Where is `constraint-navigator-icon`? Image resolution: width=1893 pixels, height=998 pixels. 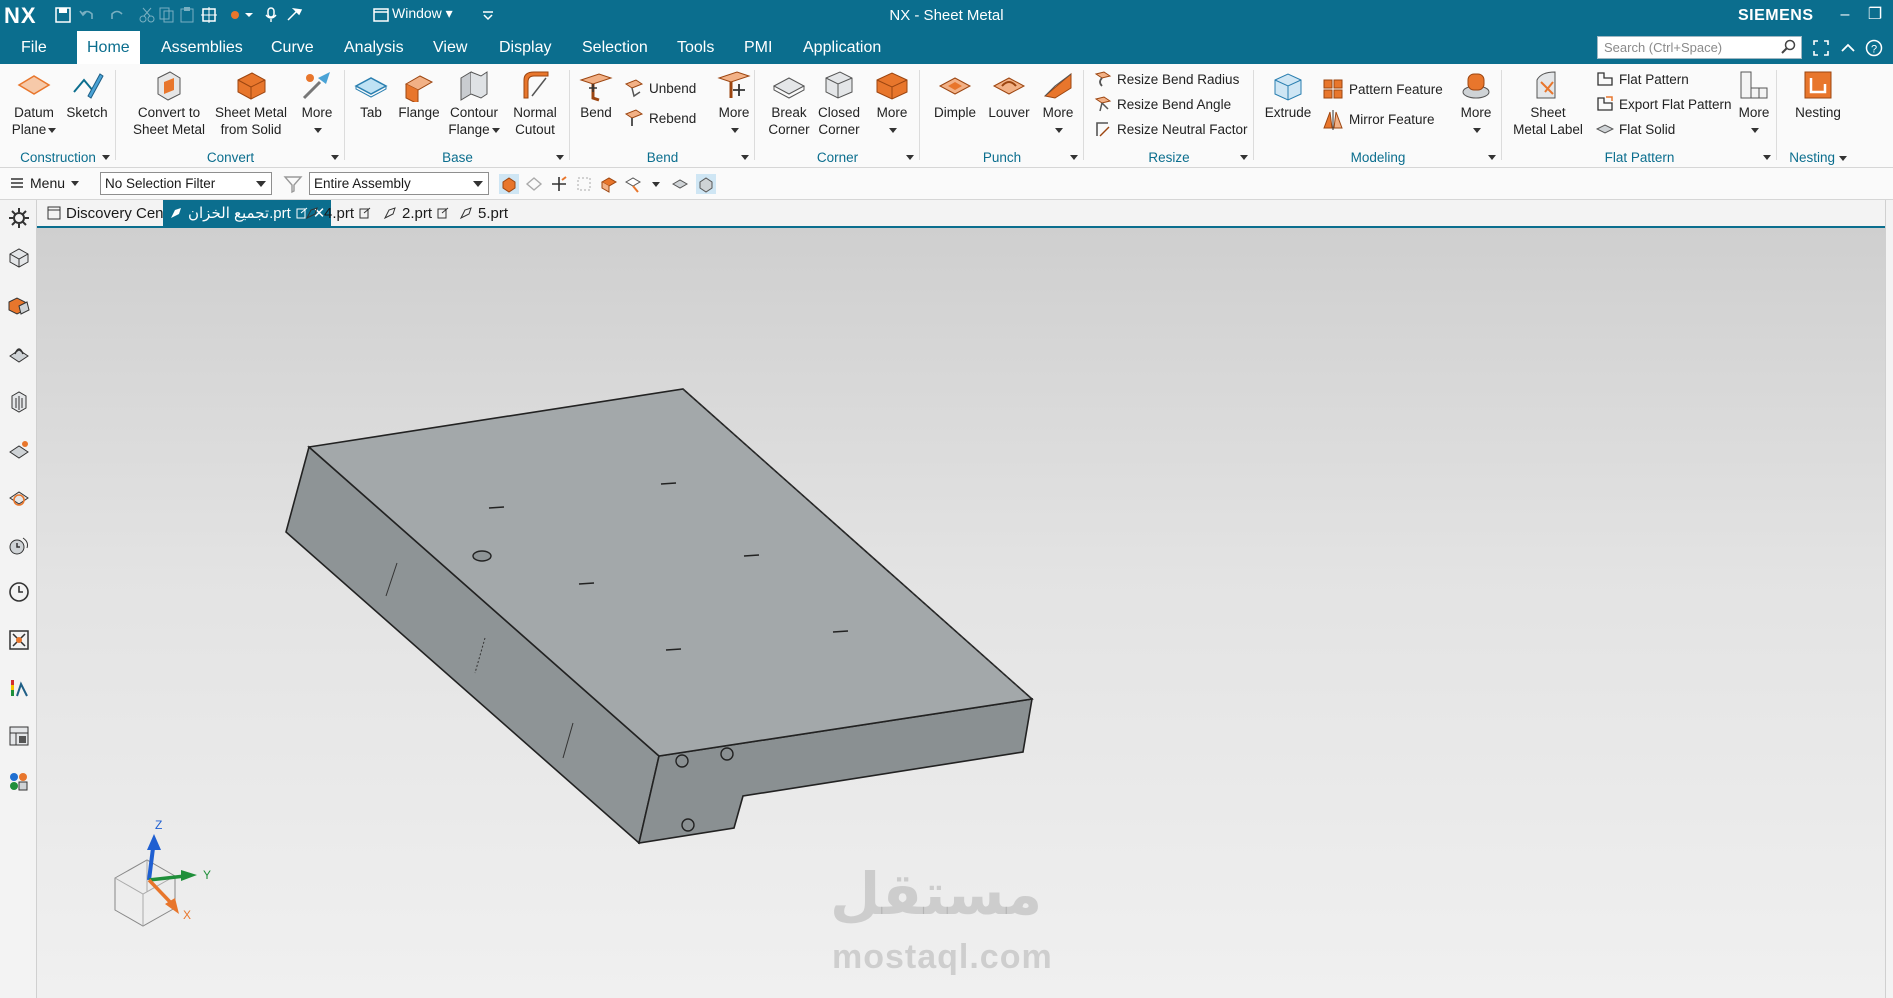
constraint-navigator-icon is located at coordinates (19, 354).